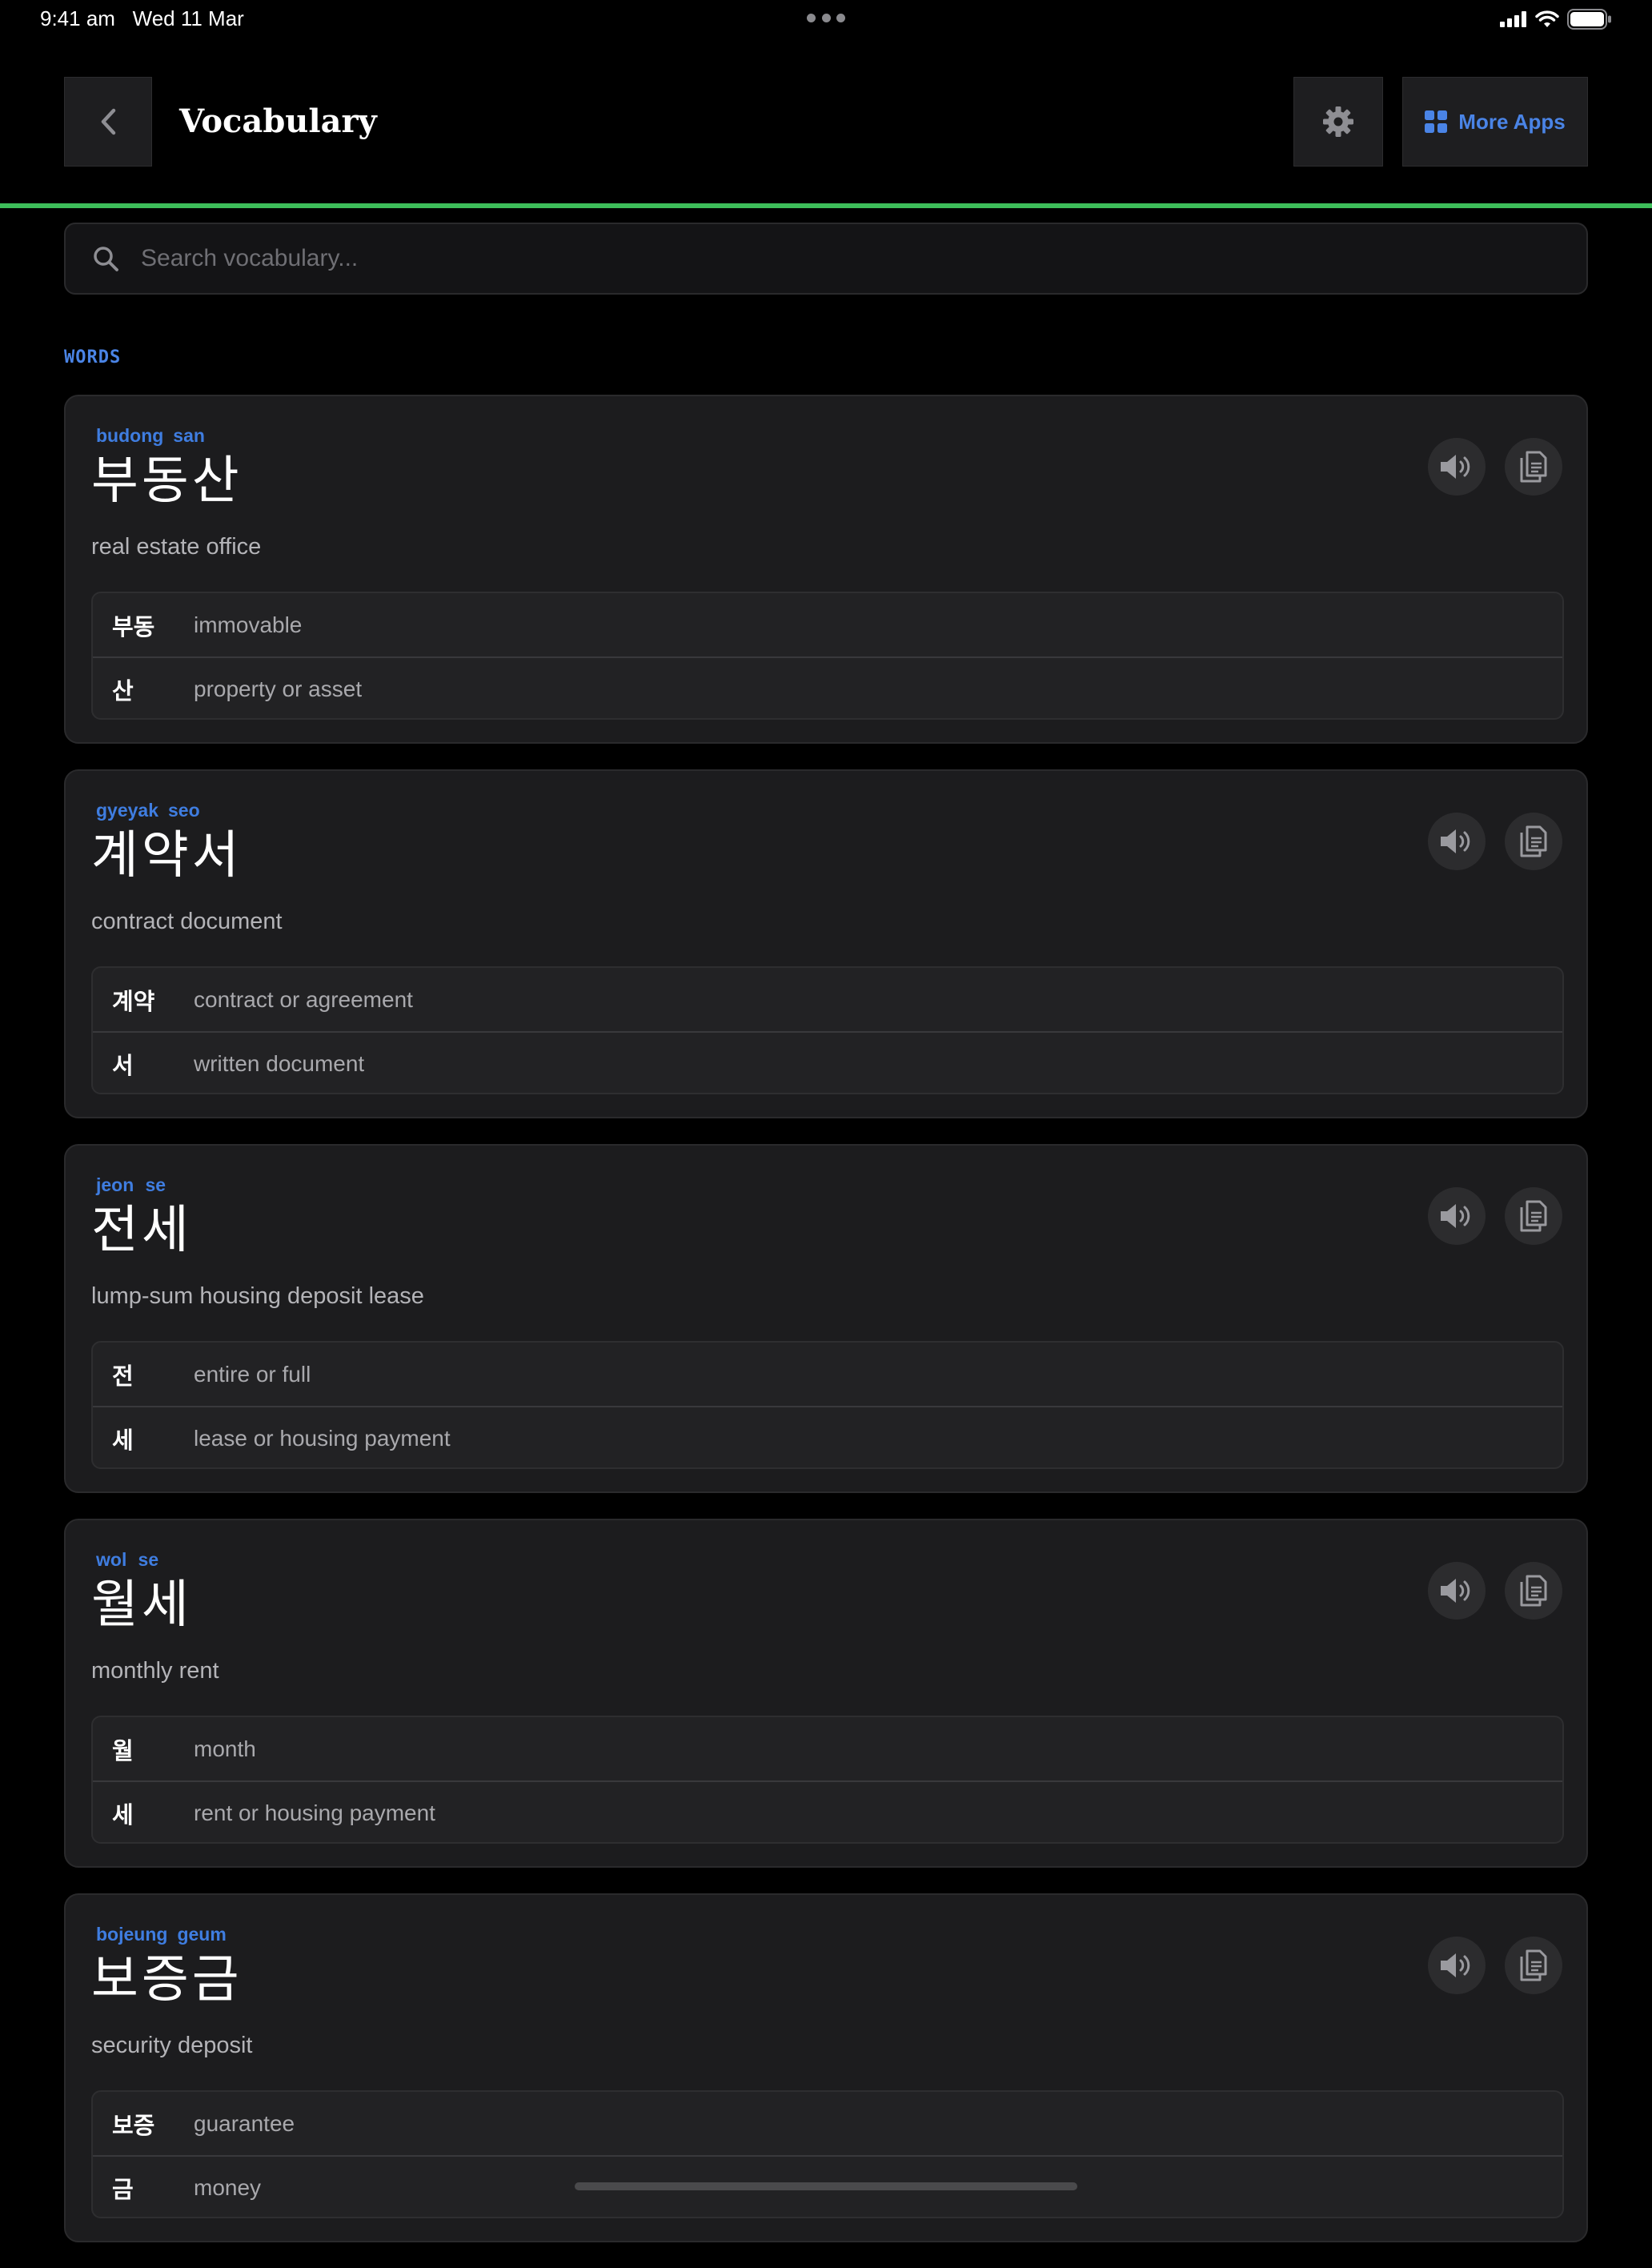 This screenshot has width=1652, height=2268. Describe the element at coordinates (278, 121) in the screenshot. I see `page-title: Vocabulary` at that location.